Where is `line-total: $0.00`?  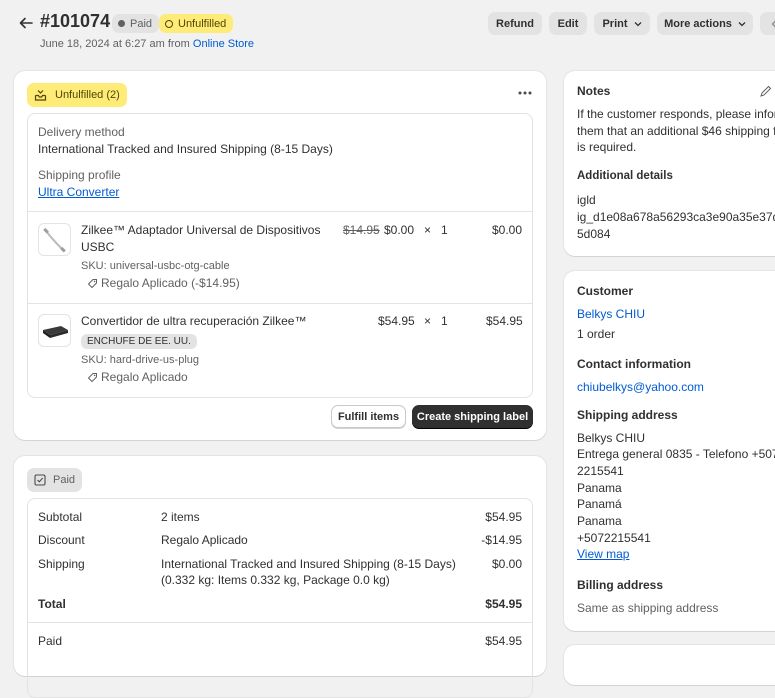
line-total: $0.00 is located at coordinates (507, 230).